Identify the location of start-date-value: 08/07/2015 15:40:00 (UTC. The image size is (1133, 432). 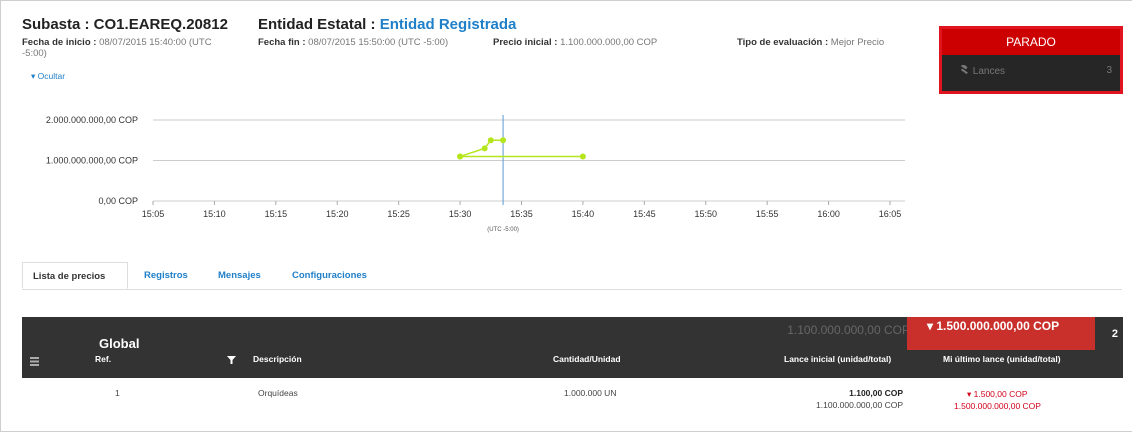
(155, 42).